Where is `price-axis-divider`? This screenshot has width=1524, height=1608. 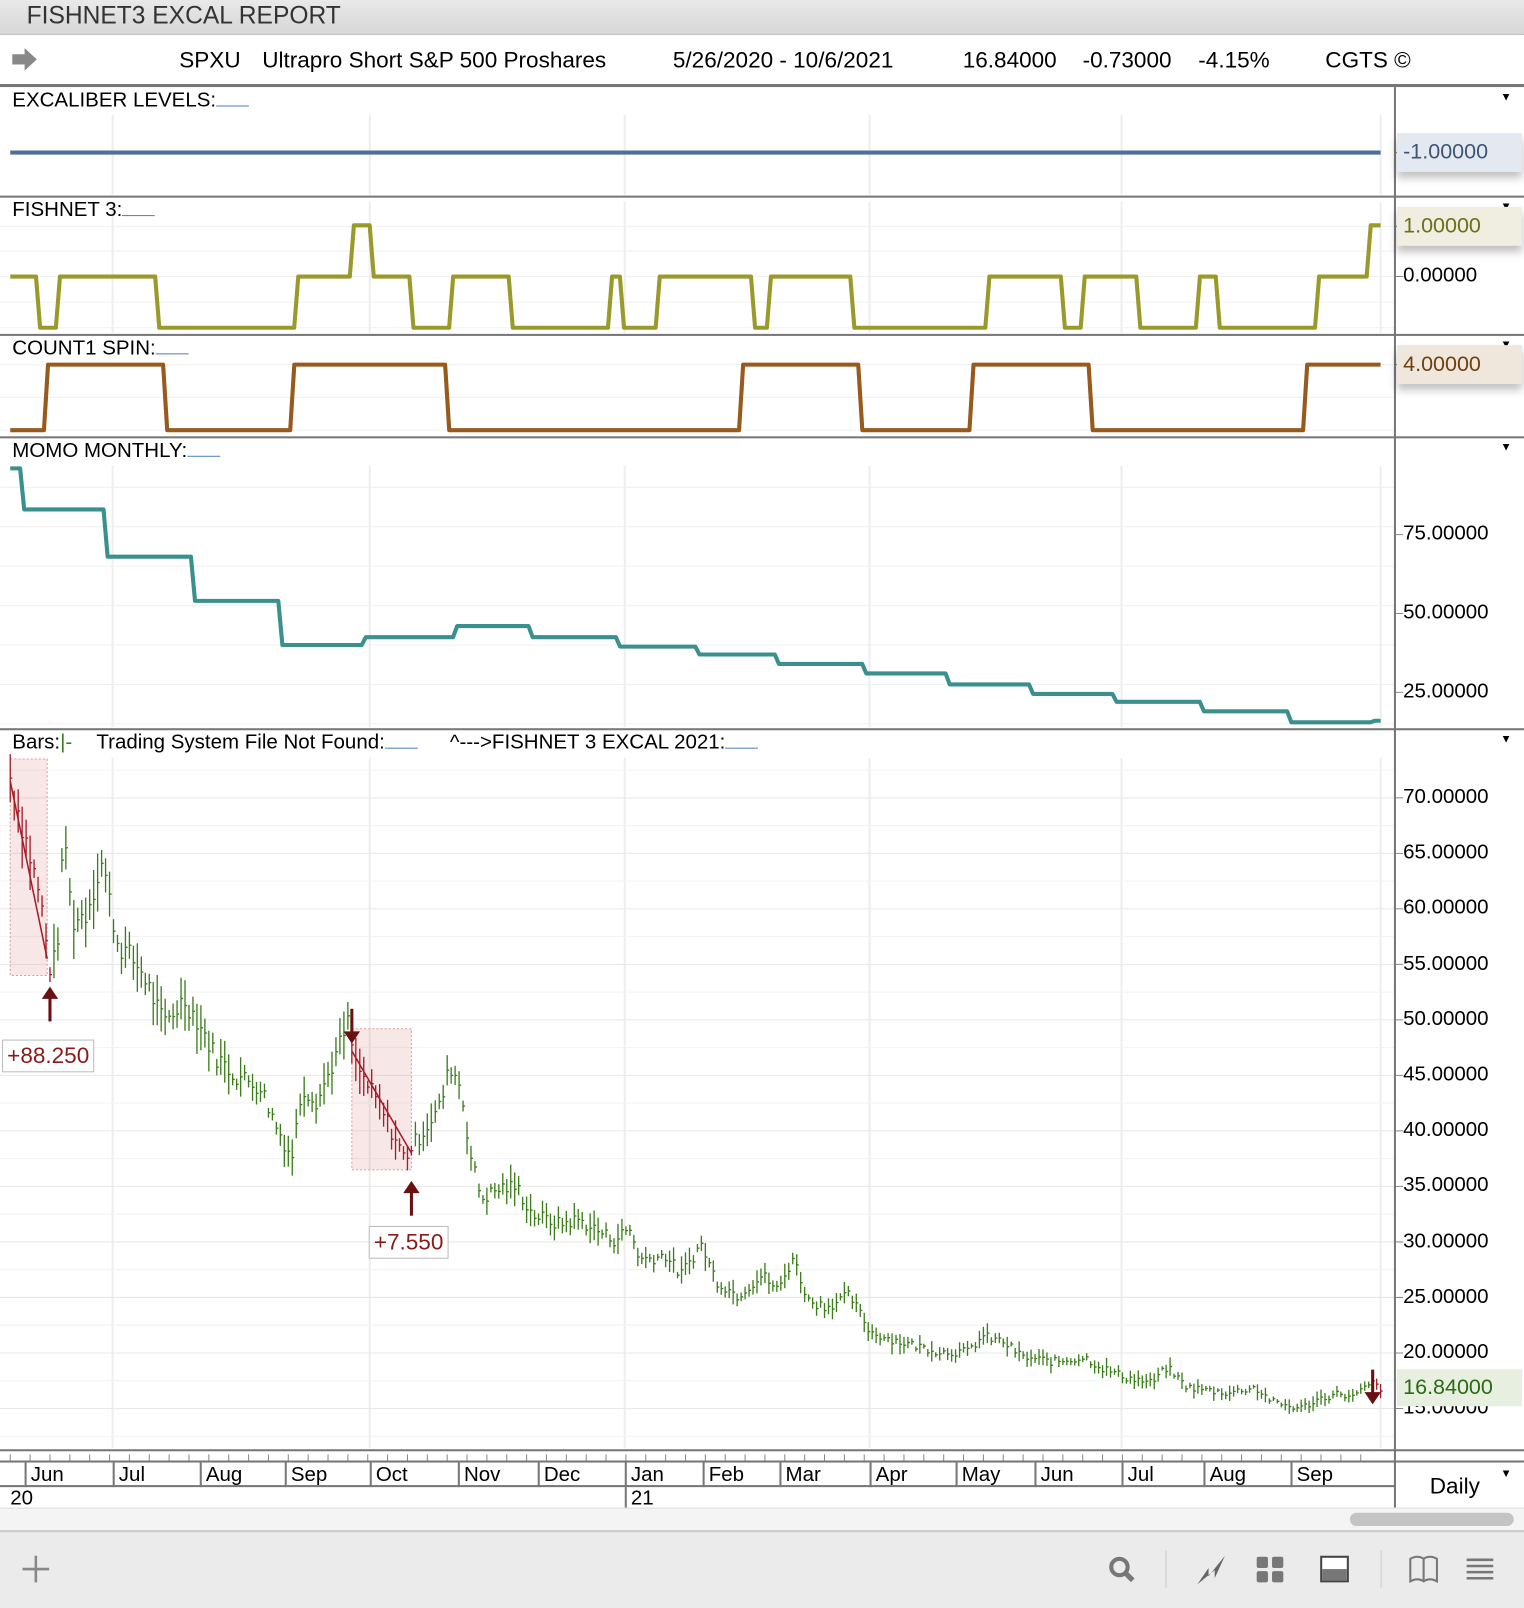 price-axis-divider is located at coordinates (1394, 797).